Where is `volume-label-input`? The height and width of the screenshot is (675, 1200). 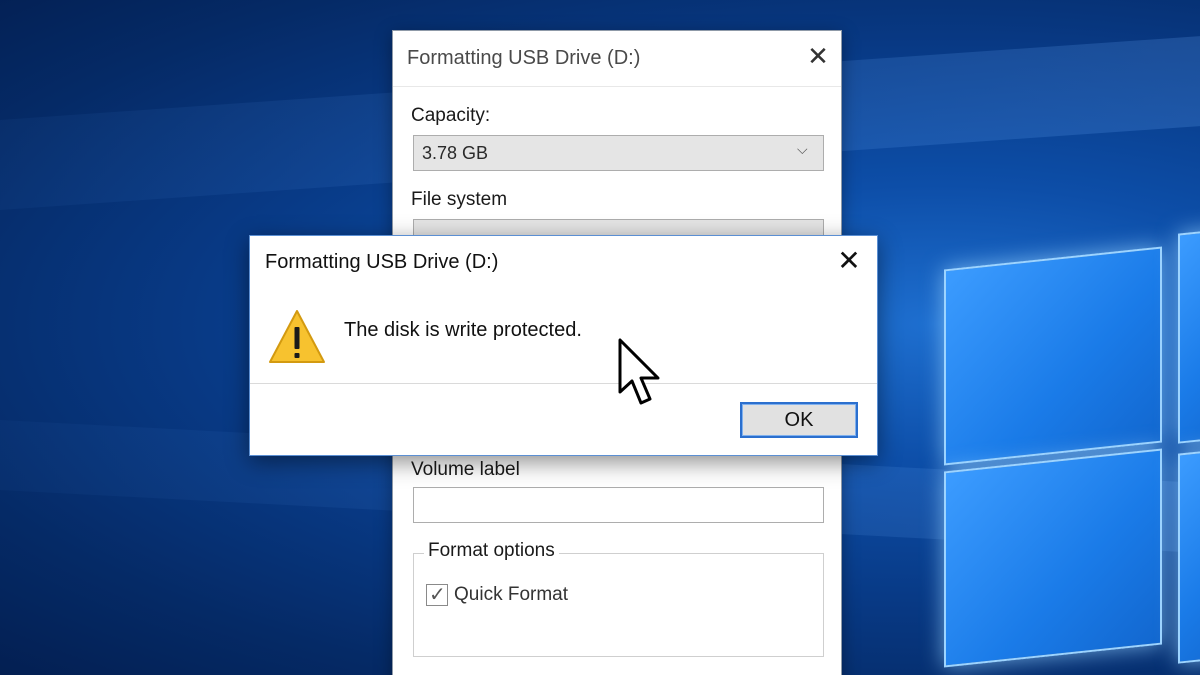
volume-label-input is located at coordinates (618, 505).